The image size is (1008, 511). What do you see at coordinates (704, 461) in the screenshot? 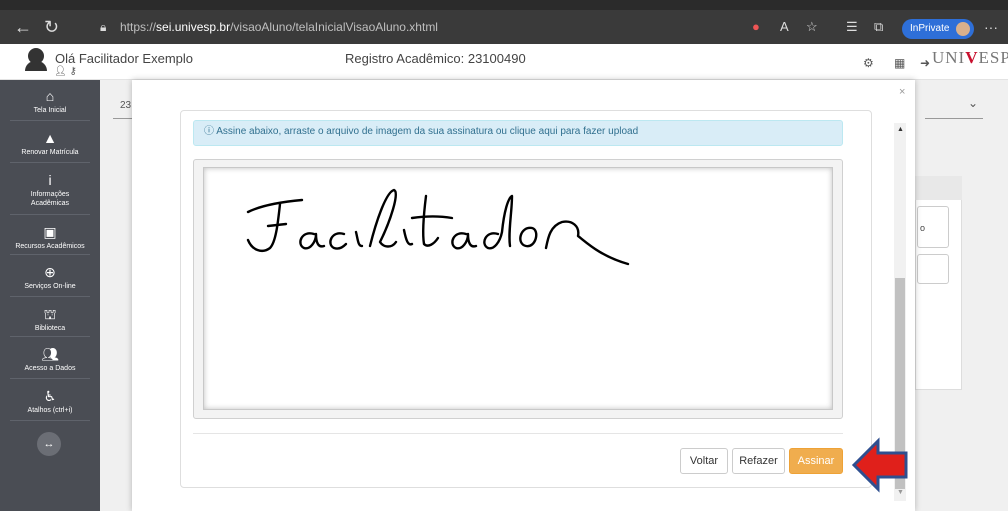
I see `voltar-button: Voltar` at bounding box center [704, 461].